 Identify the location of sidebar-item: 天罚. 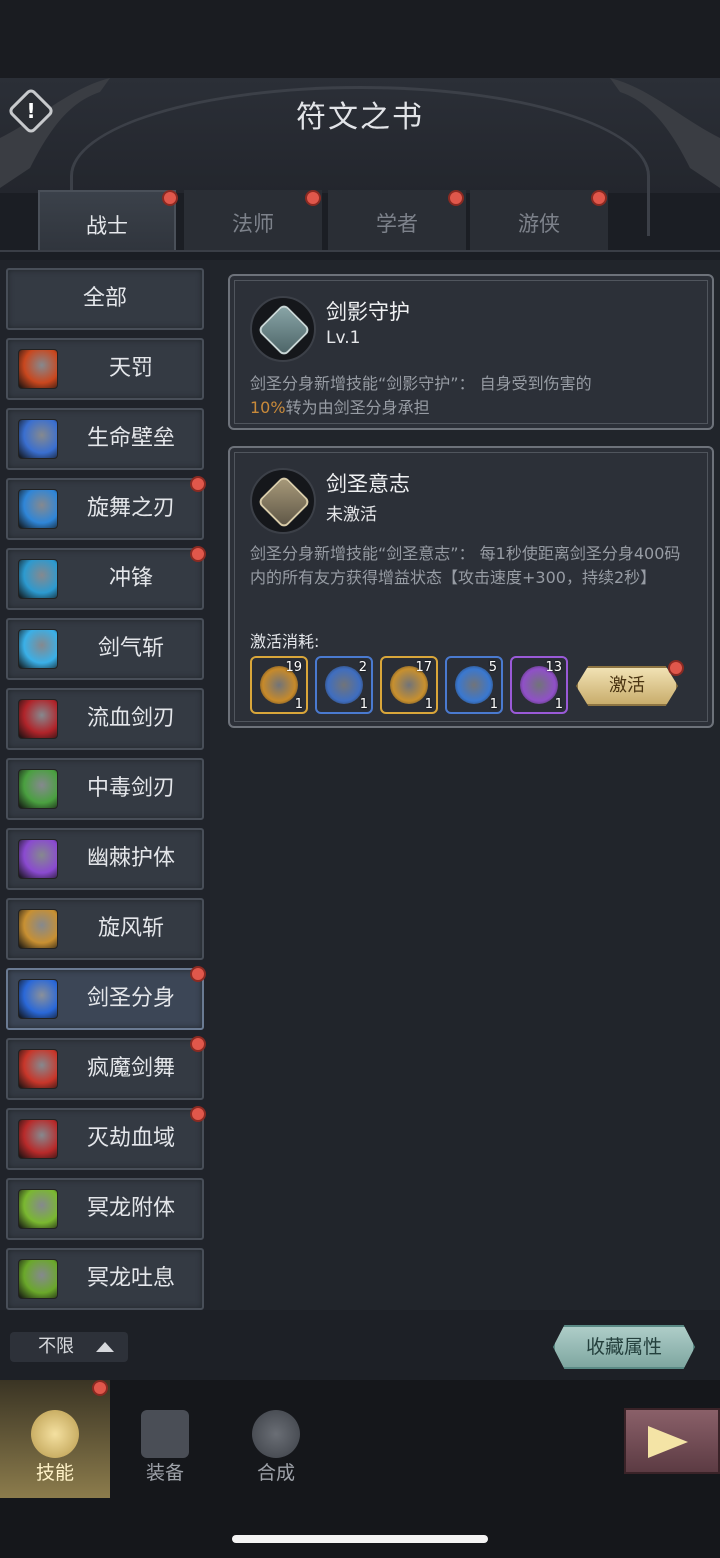
(105, 369).